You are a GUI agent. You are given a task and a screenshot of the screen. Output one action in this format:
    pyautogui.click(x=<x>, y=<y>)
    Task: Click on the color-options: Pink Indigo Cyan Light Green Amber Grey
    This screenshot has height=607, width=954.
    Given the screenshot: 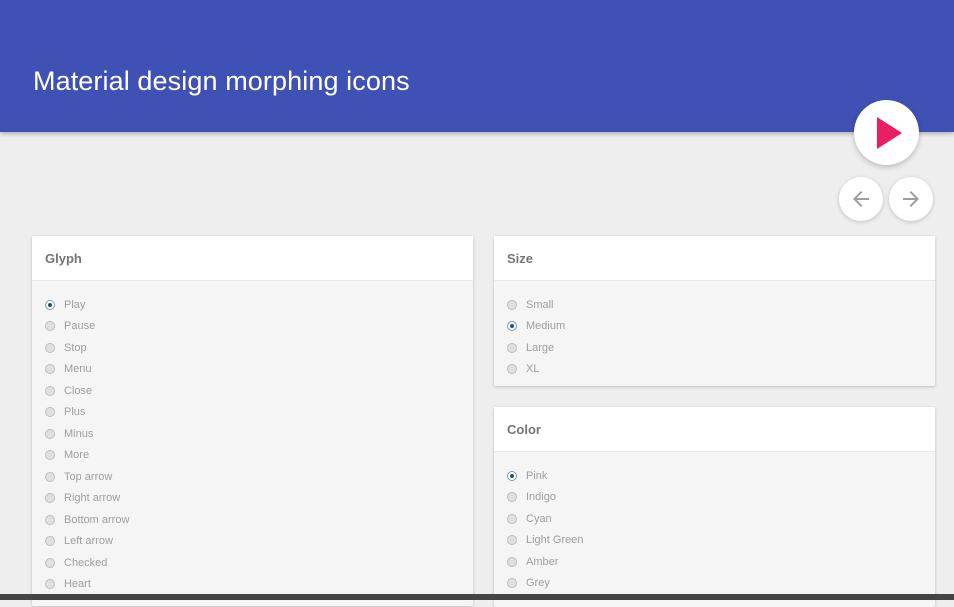 What is the action you would take?
    pyautogui.click(x=714, y=523)
    